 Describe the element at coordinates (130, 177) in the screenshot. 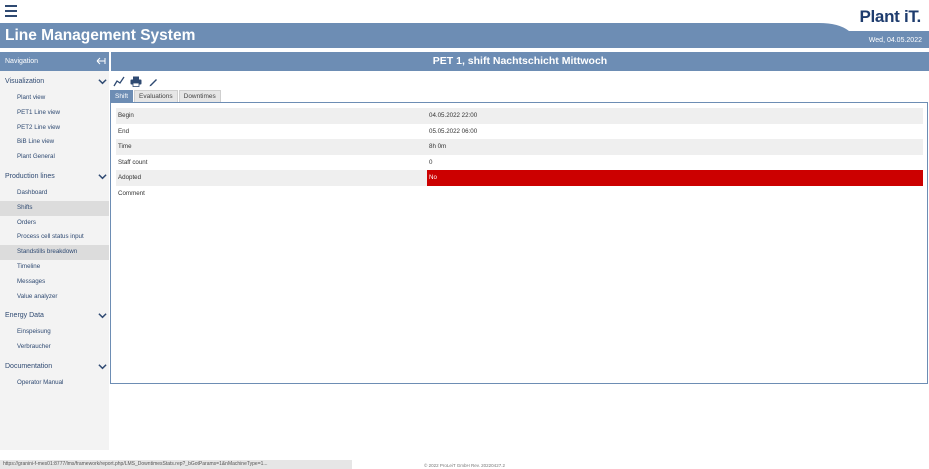

I see `row-label: Adopted` at that location.